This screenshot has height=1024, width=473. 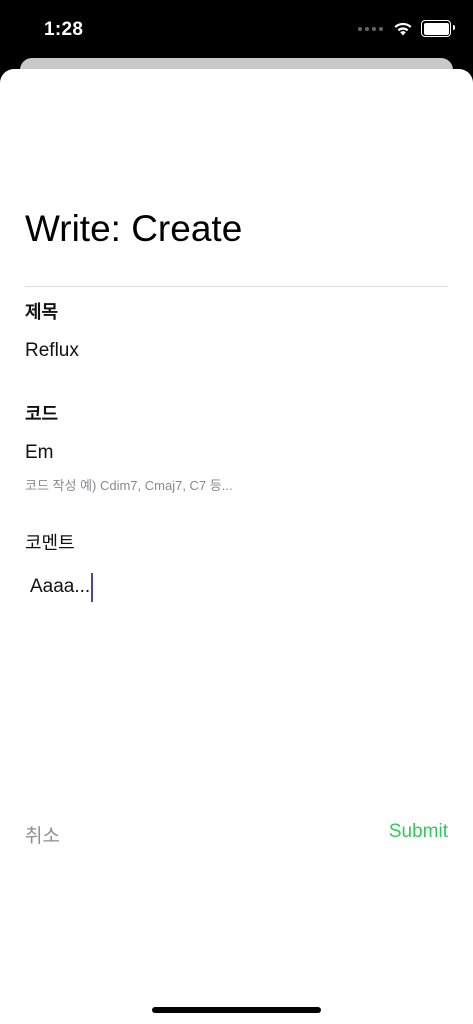 What do you see at coordinates (42, 414) in the screenshot?
I see `code-field-label: 코드` at bounding box center [42, 414].